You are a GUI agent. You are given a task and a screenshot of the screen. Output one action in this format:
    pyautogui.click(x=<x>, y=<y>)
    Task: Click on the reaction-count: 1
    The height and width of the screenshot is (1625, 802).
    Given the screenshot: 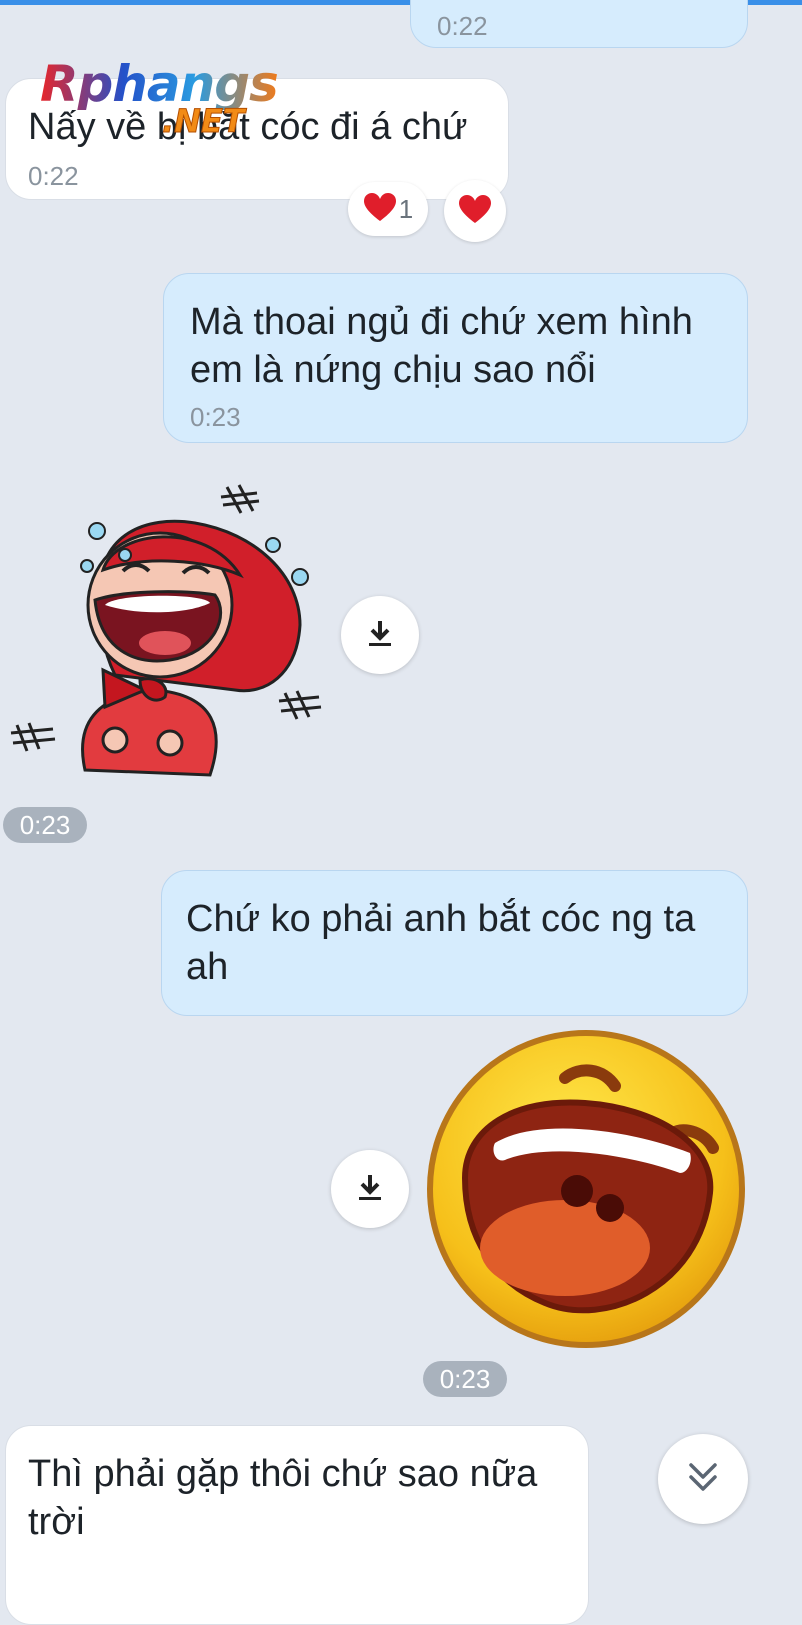 What is the action you would take?
    pyautogui.click(x=406, y=208)
    